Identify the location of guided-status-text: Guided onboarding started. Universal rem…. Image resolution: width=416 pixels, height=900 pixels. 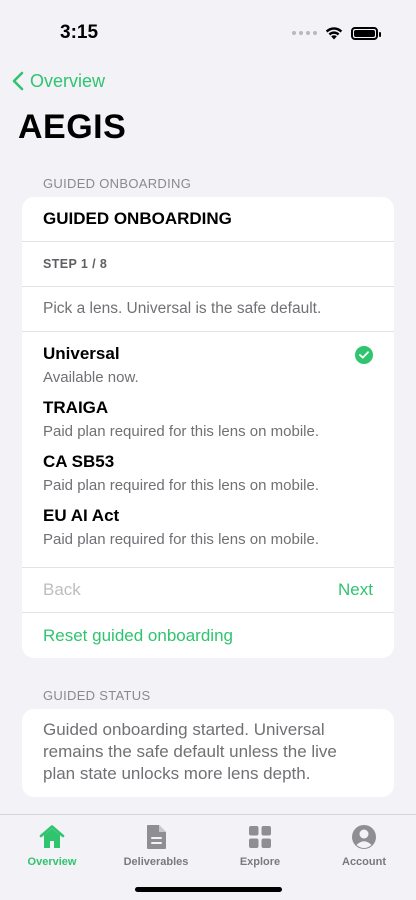
(190, 751).